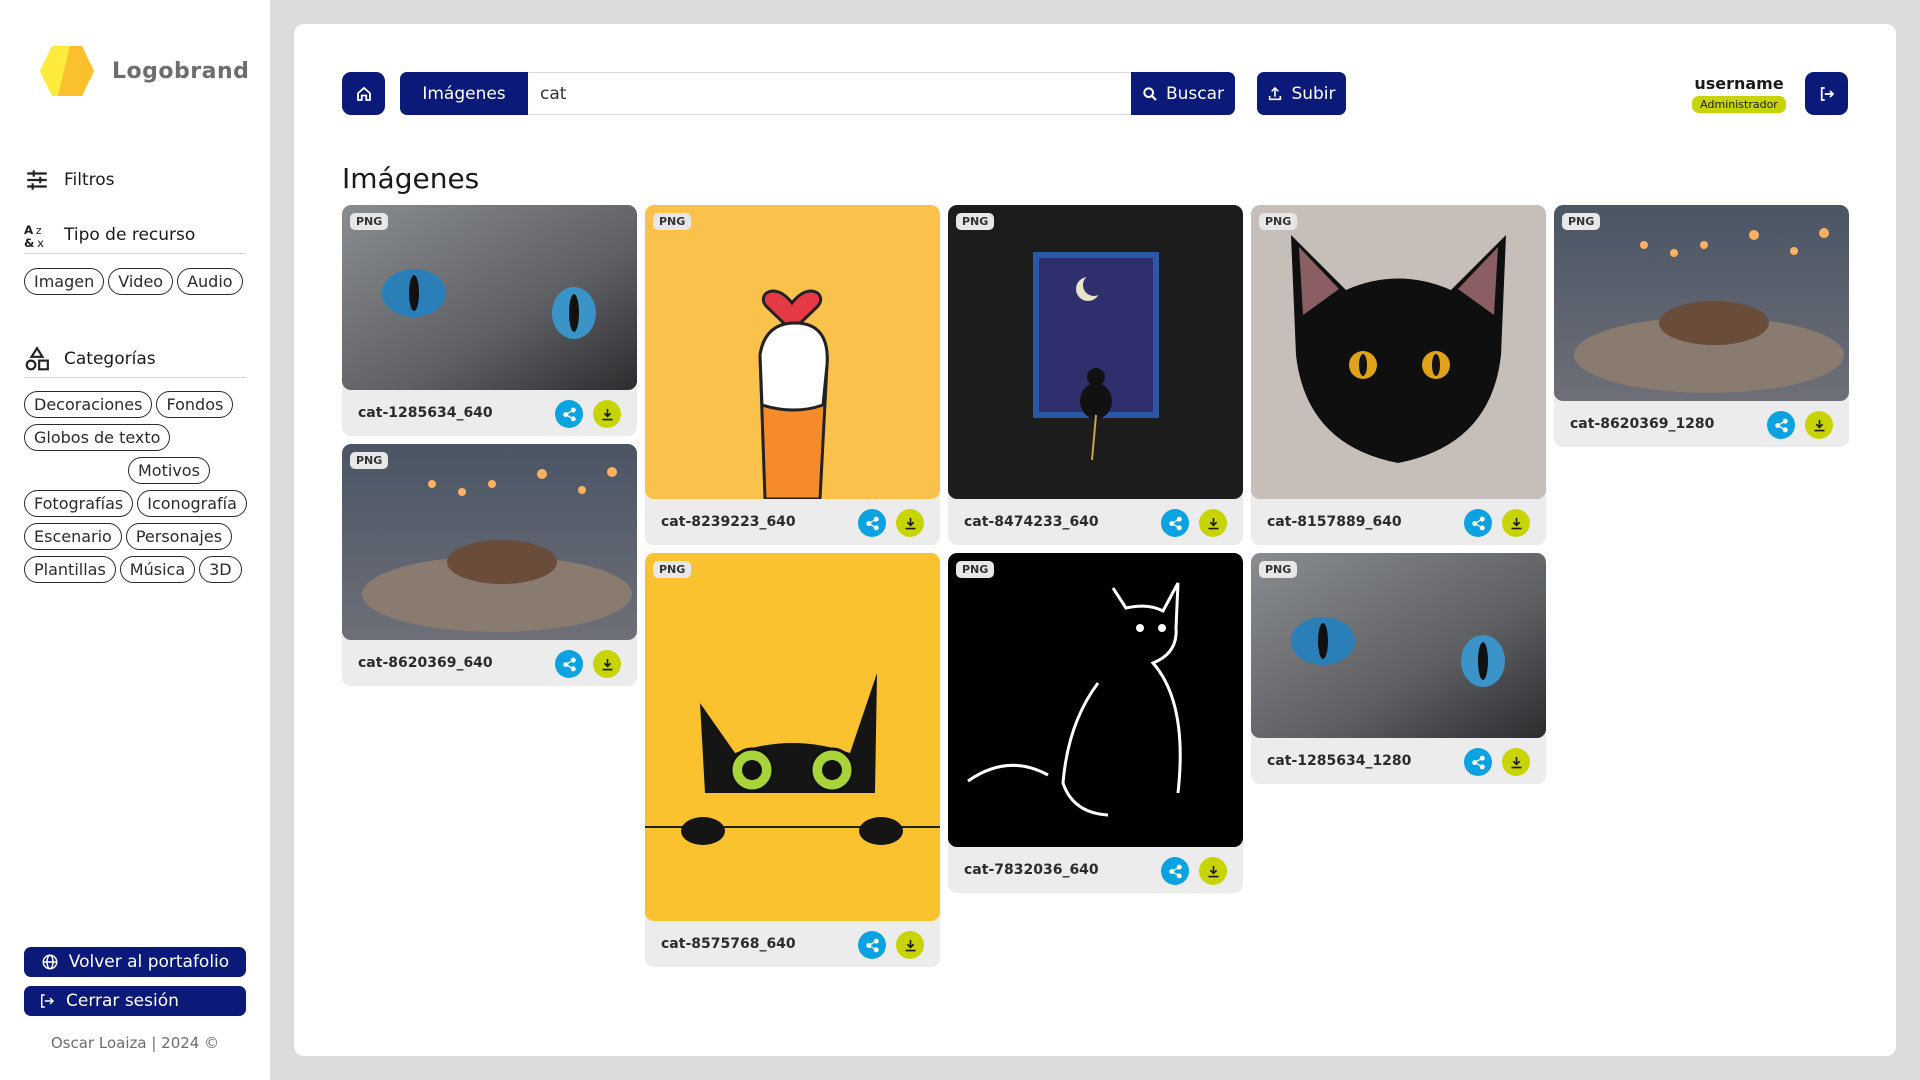 This screenshot has height=1080, width=1920. I want to click on chip-escenario: Escenario, so click(73, 536).